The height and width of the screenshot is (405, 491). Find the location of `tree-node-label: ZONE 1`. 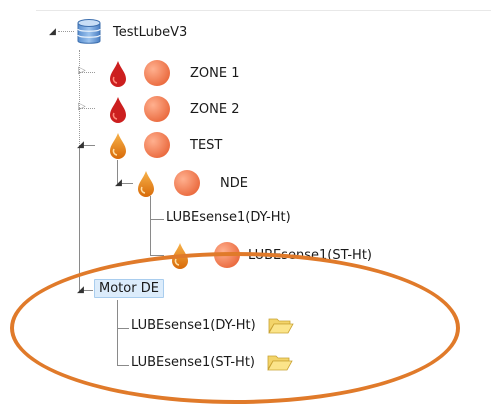

tree-node-label: ZONE 1 is located at coordinates (215, 73).